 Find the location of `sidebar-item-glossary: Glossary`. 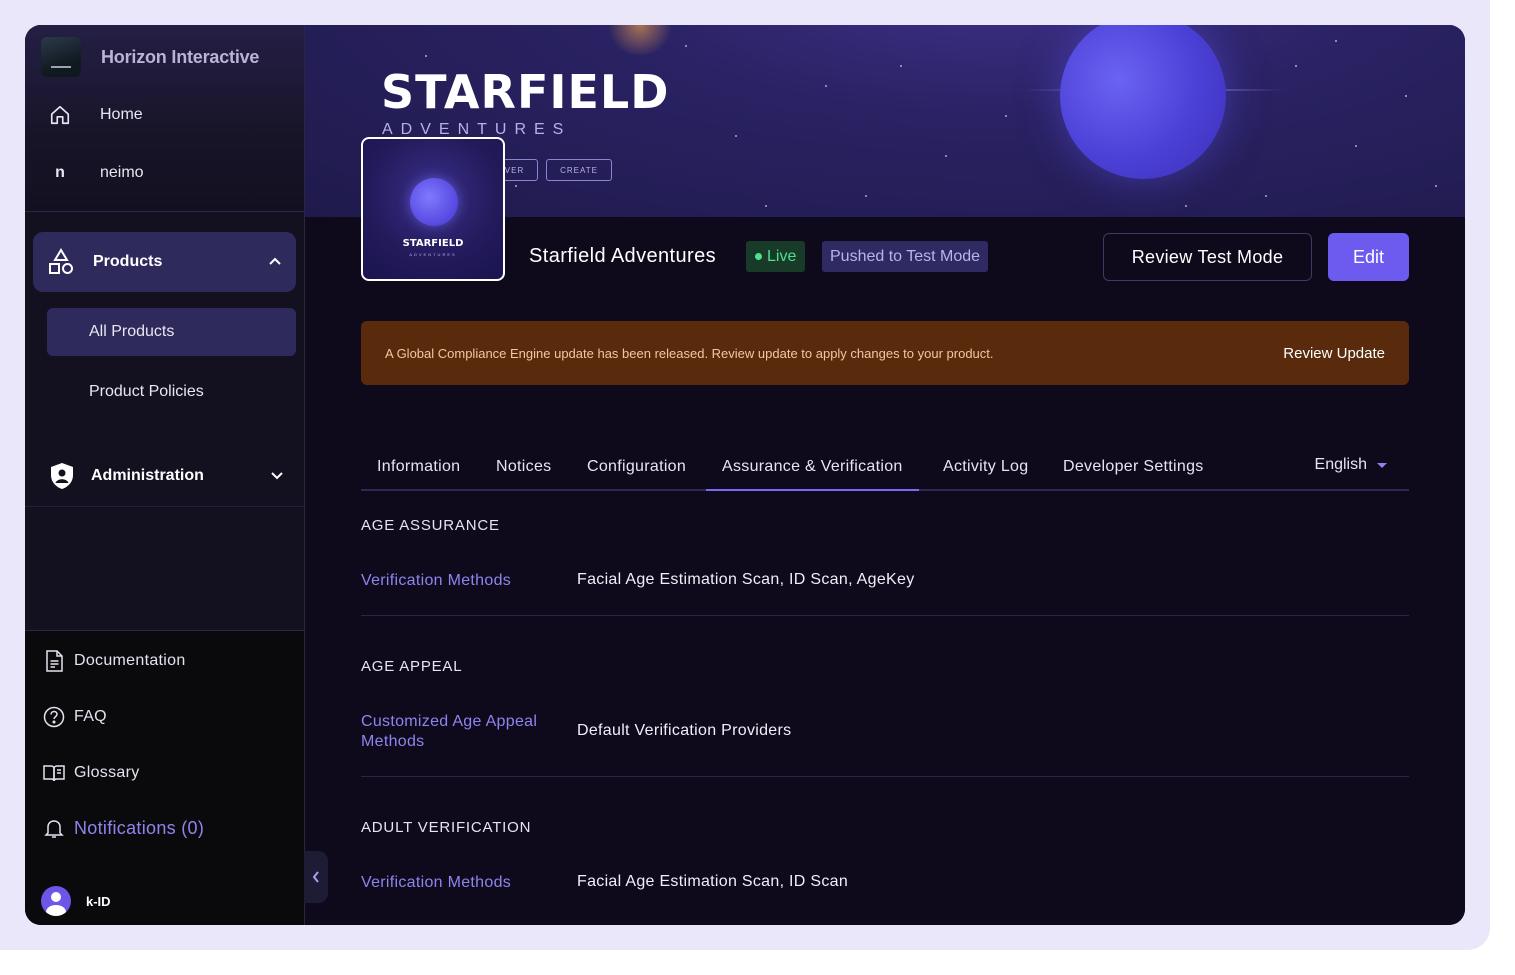

sidebar-item-glossary: Glossary is located at coordinates (90, 773).